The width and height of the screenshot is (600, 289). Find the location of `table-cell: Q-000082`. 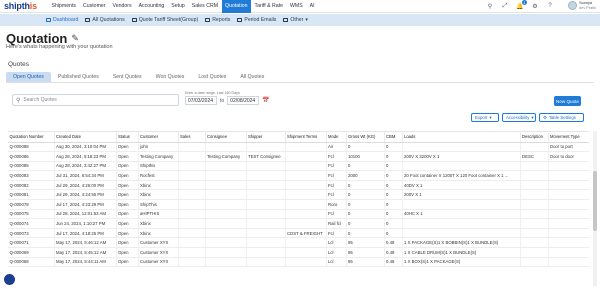

table-cell: Q-000082 is located at coordinates (31, 185).